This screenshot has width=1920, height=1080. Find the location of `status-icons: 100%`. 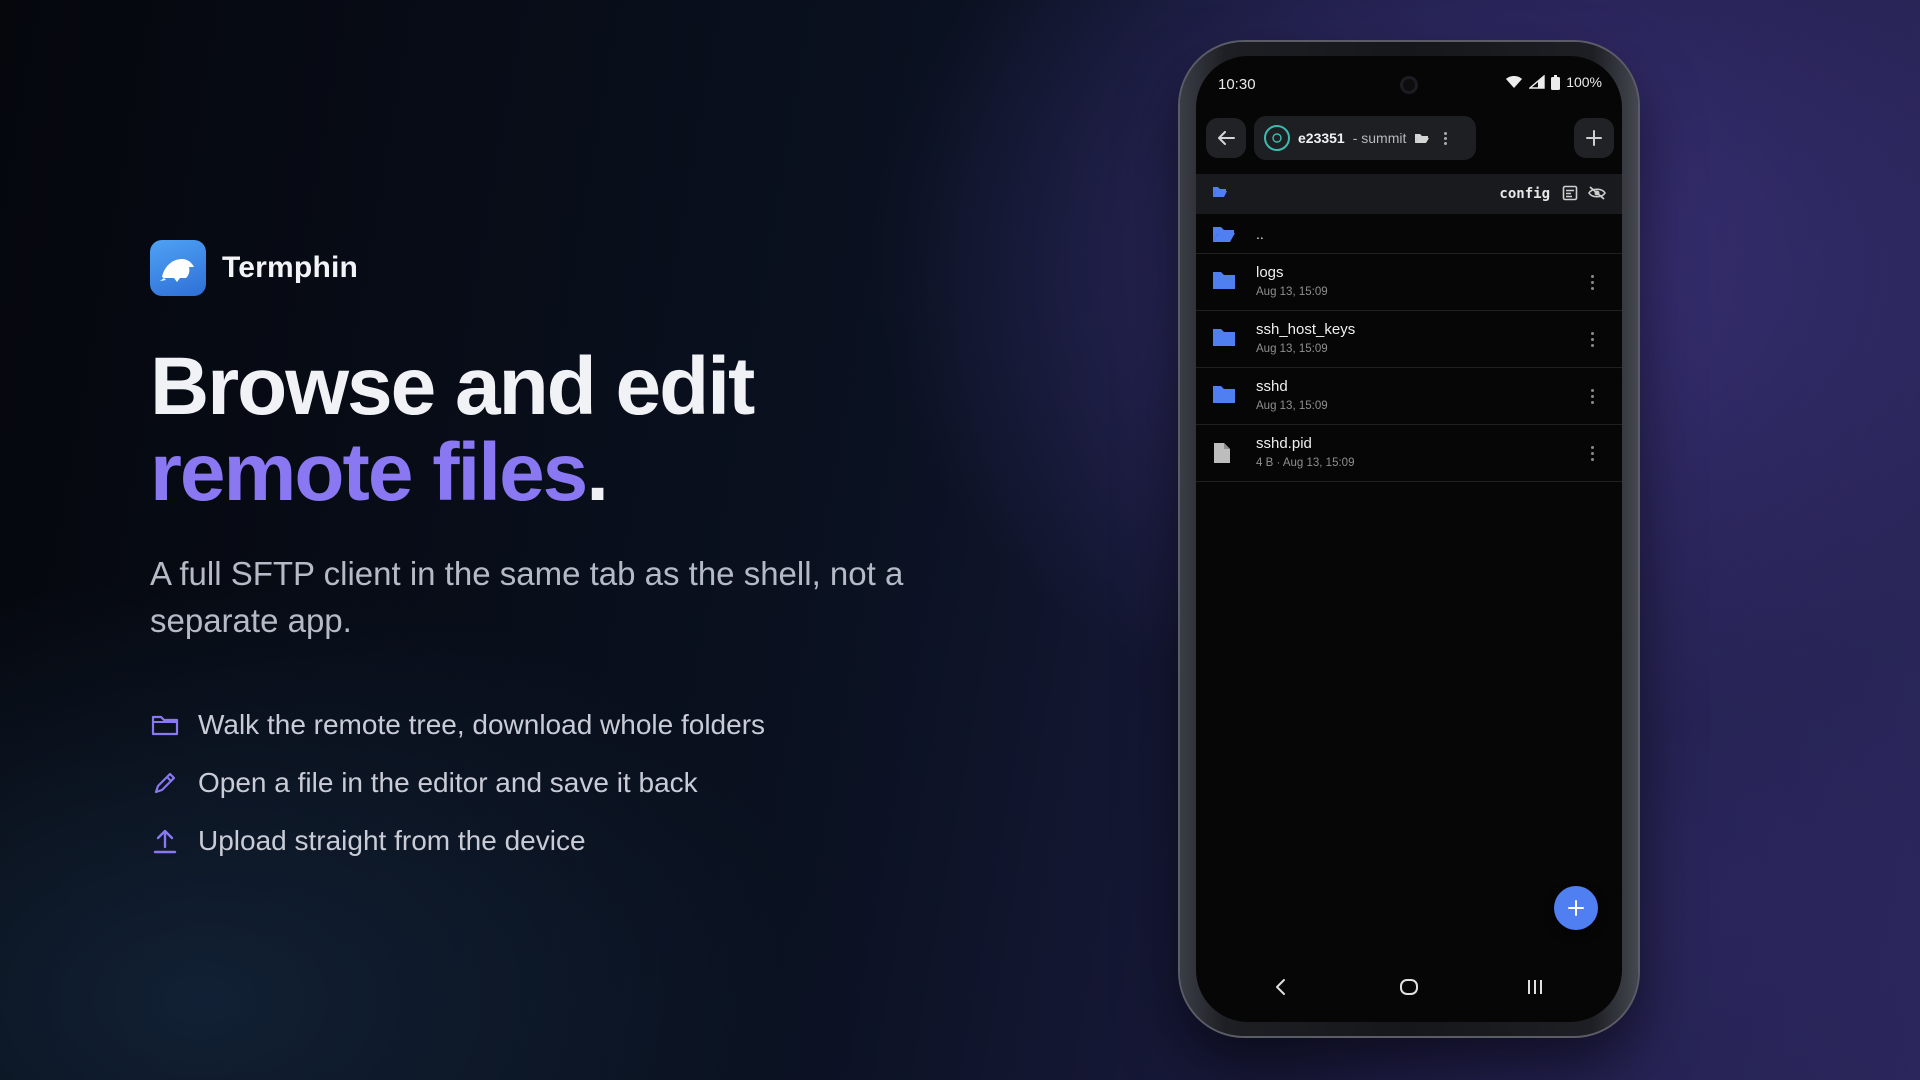

status-icons: 100% is located at coordinates (1553, 82).